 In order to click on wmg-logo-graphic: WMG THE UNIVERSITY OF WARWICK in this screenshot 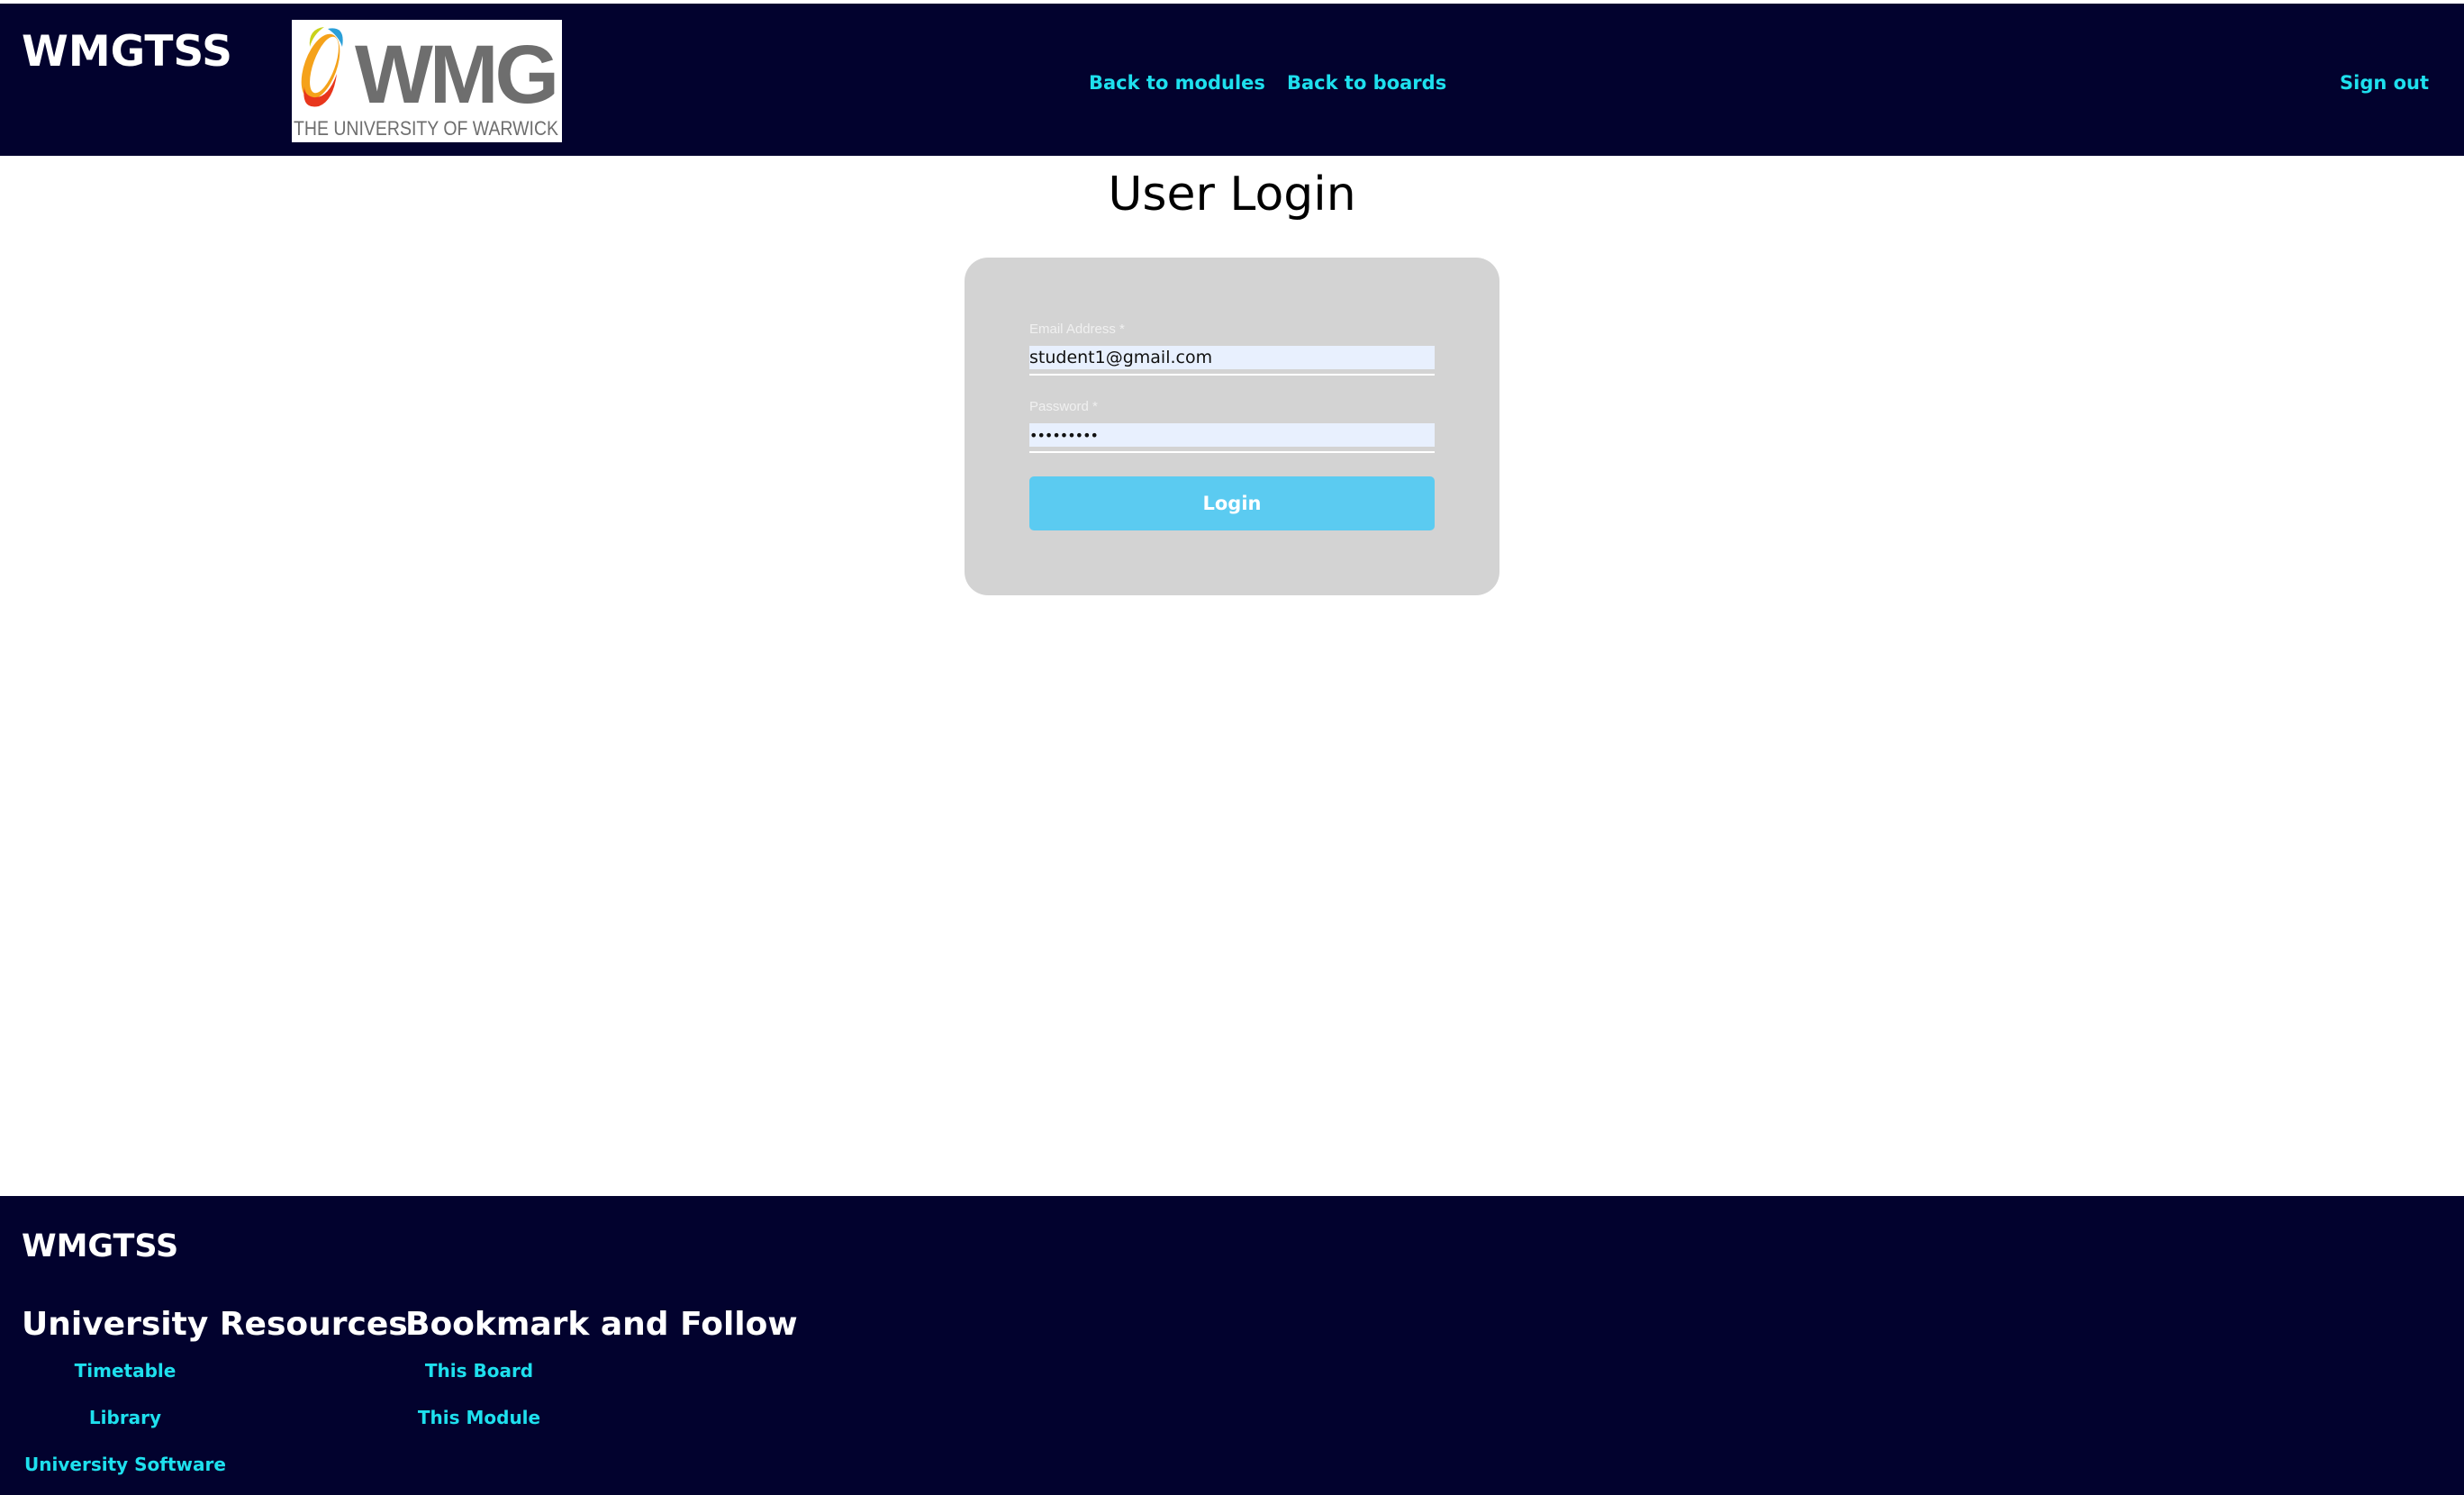, I will do `click(427, 83)`.